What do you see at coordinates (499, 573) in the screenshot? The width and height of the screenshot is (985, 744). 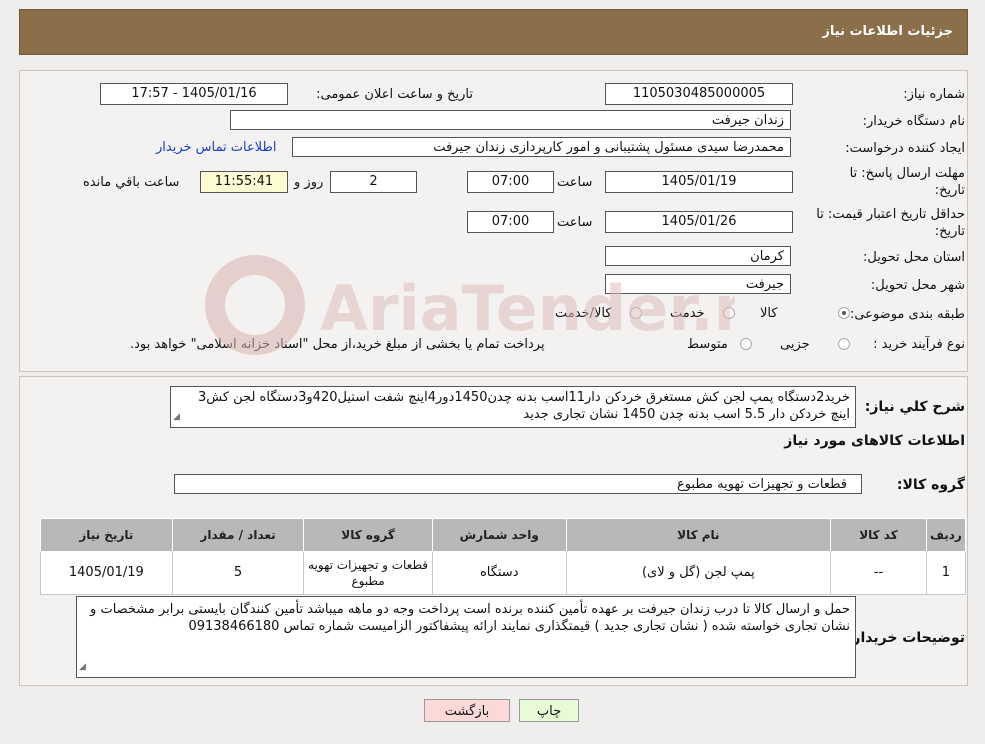 I see `cell-unit: دستگاه` at bounding box center [499, 573].